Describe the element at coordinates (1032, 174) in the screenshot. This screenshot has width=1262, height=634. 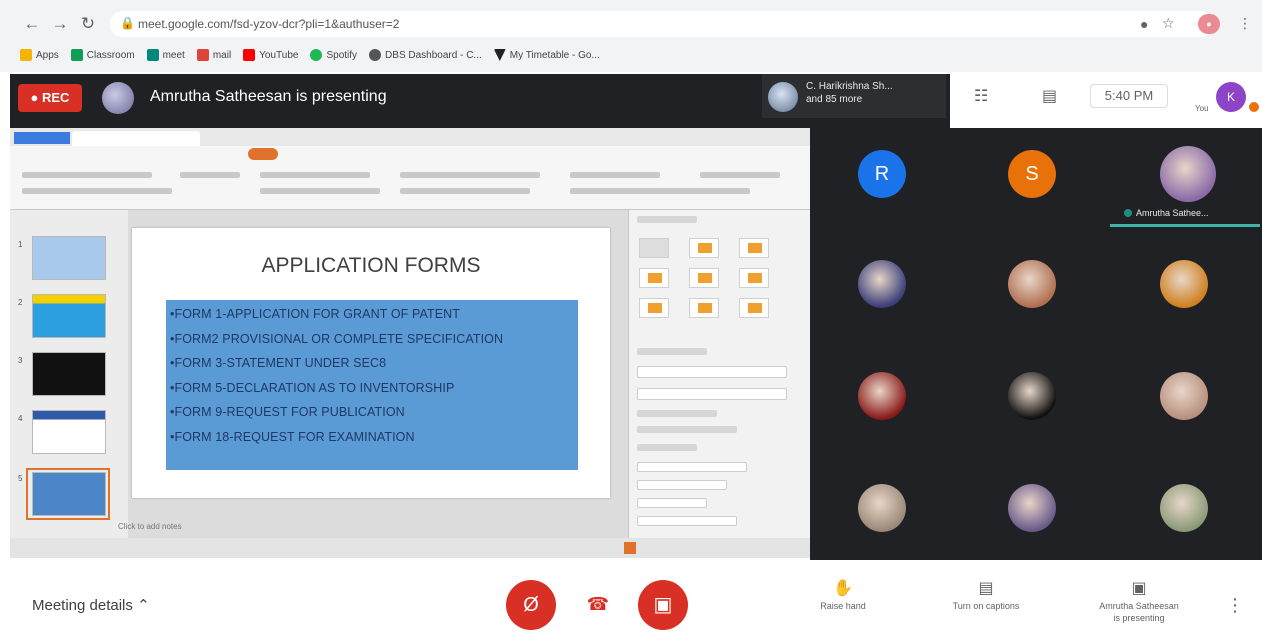
I see `participant-tile: S` at that location.